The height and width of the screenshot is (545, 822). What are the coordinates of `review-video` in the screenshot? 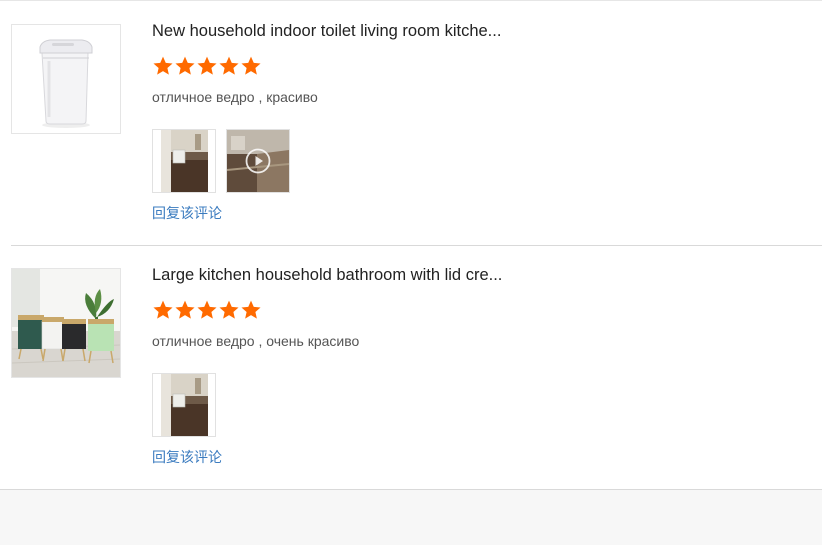 It's located at (258, 161).